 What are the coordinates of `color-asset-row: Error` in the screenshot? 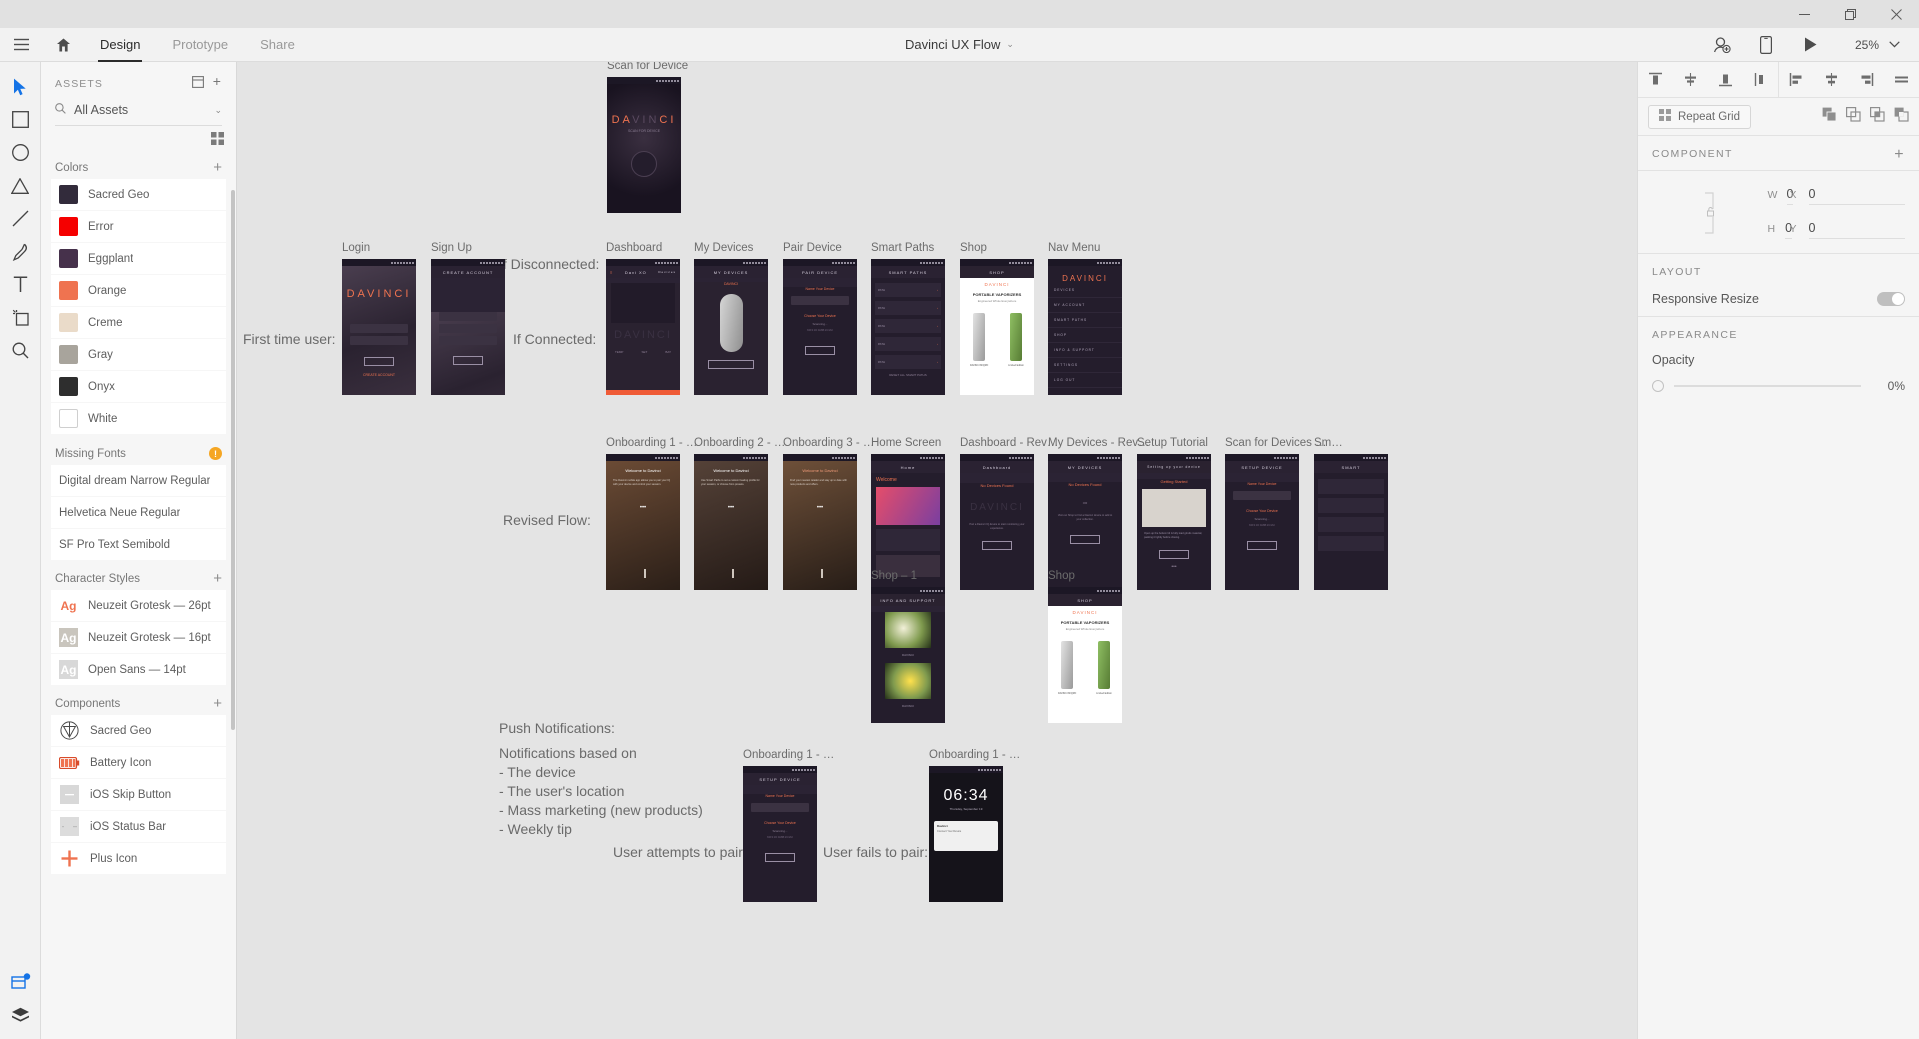 It's located at (138, 226).